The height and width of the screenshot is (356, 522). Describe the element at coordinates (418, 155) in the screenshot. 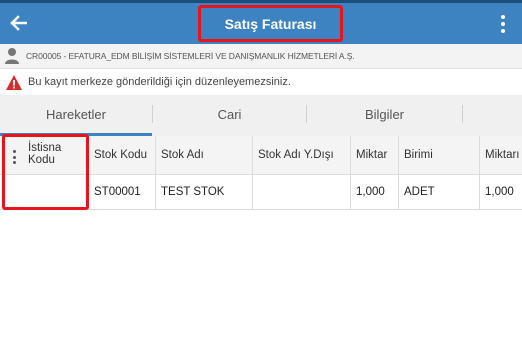

I see `column-header-label: Birimi` at that location.